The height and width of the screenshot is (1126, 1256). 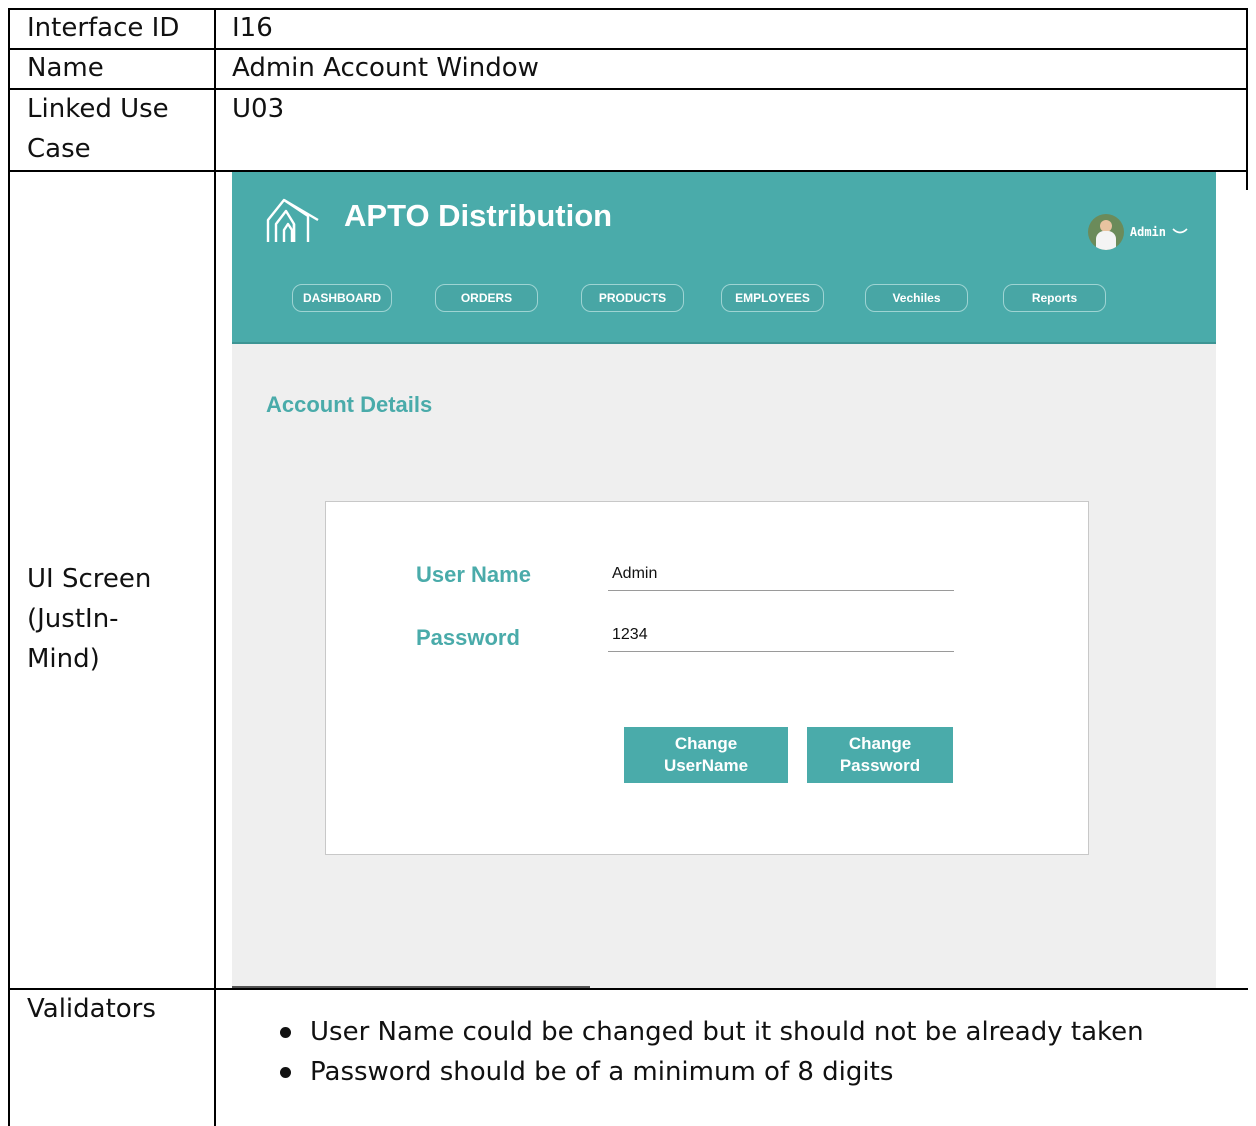 I want to click on section-title: Account Details, so click(x=349, y=404).